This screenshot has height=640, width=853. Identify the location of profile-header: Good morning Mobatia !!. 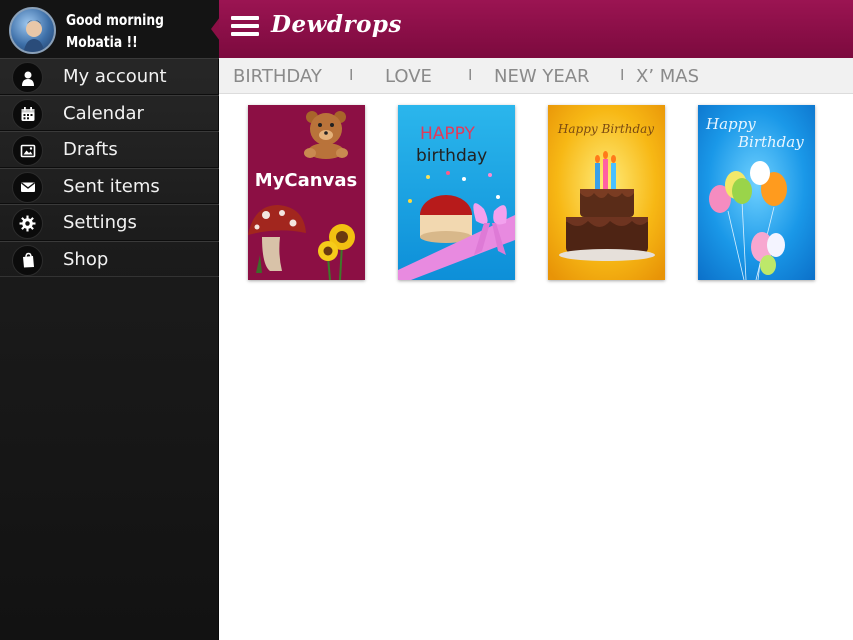
(109, 29).